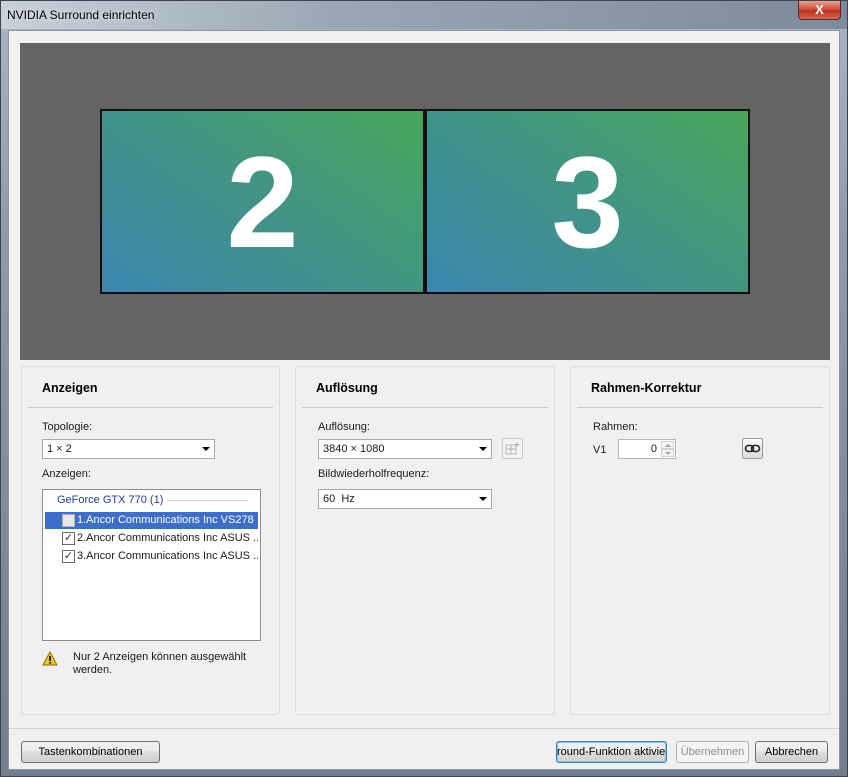 This screenshot has height=777, width=848. I want to click on monitor-tile-2: 2, so click(262, 201).